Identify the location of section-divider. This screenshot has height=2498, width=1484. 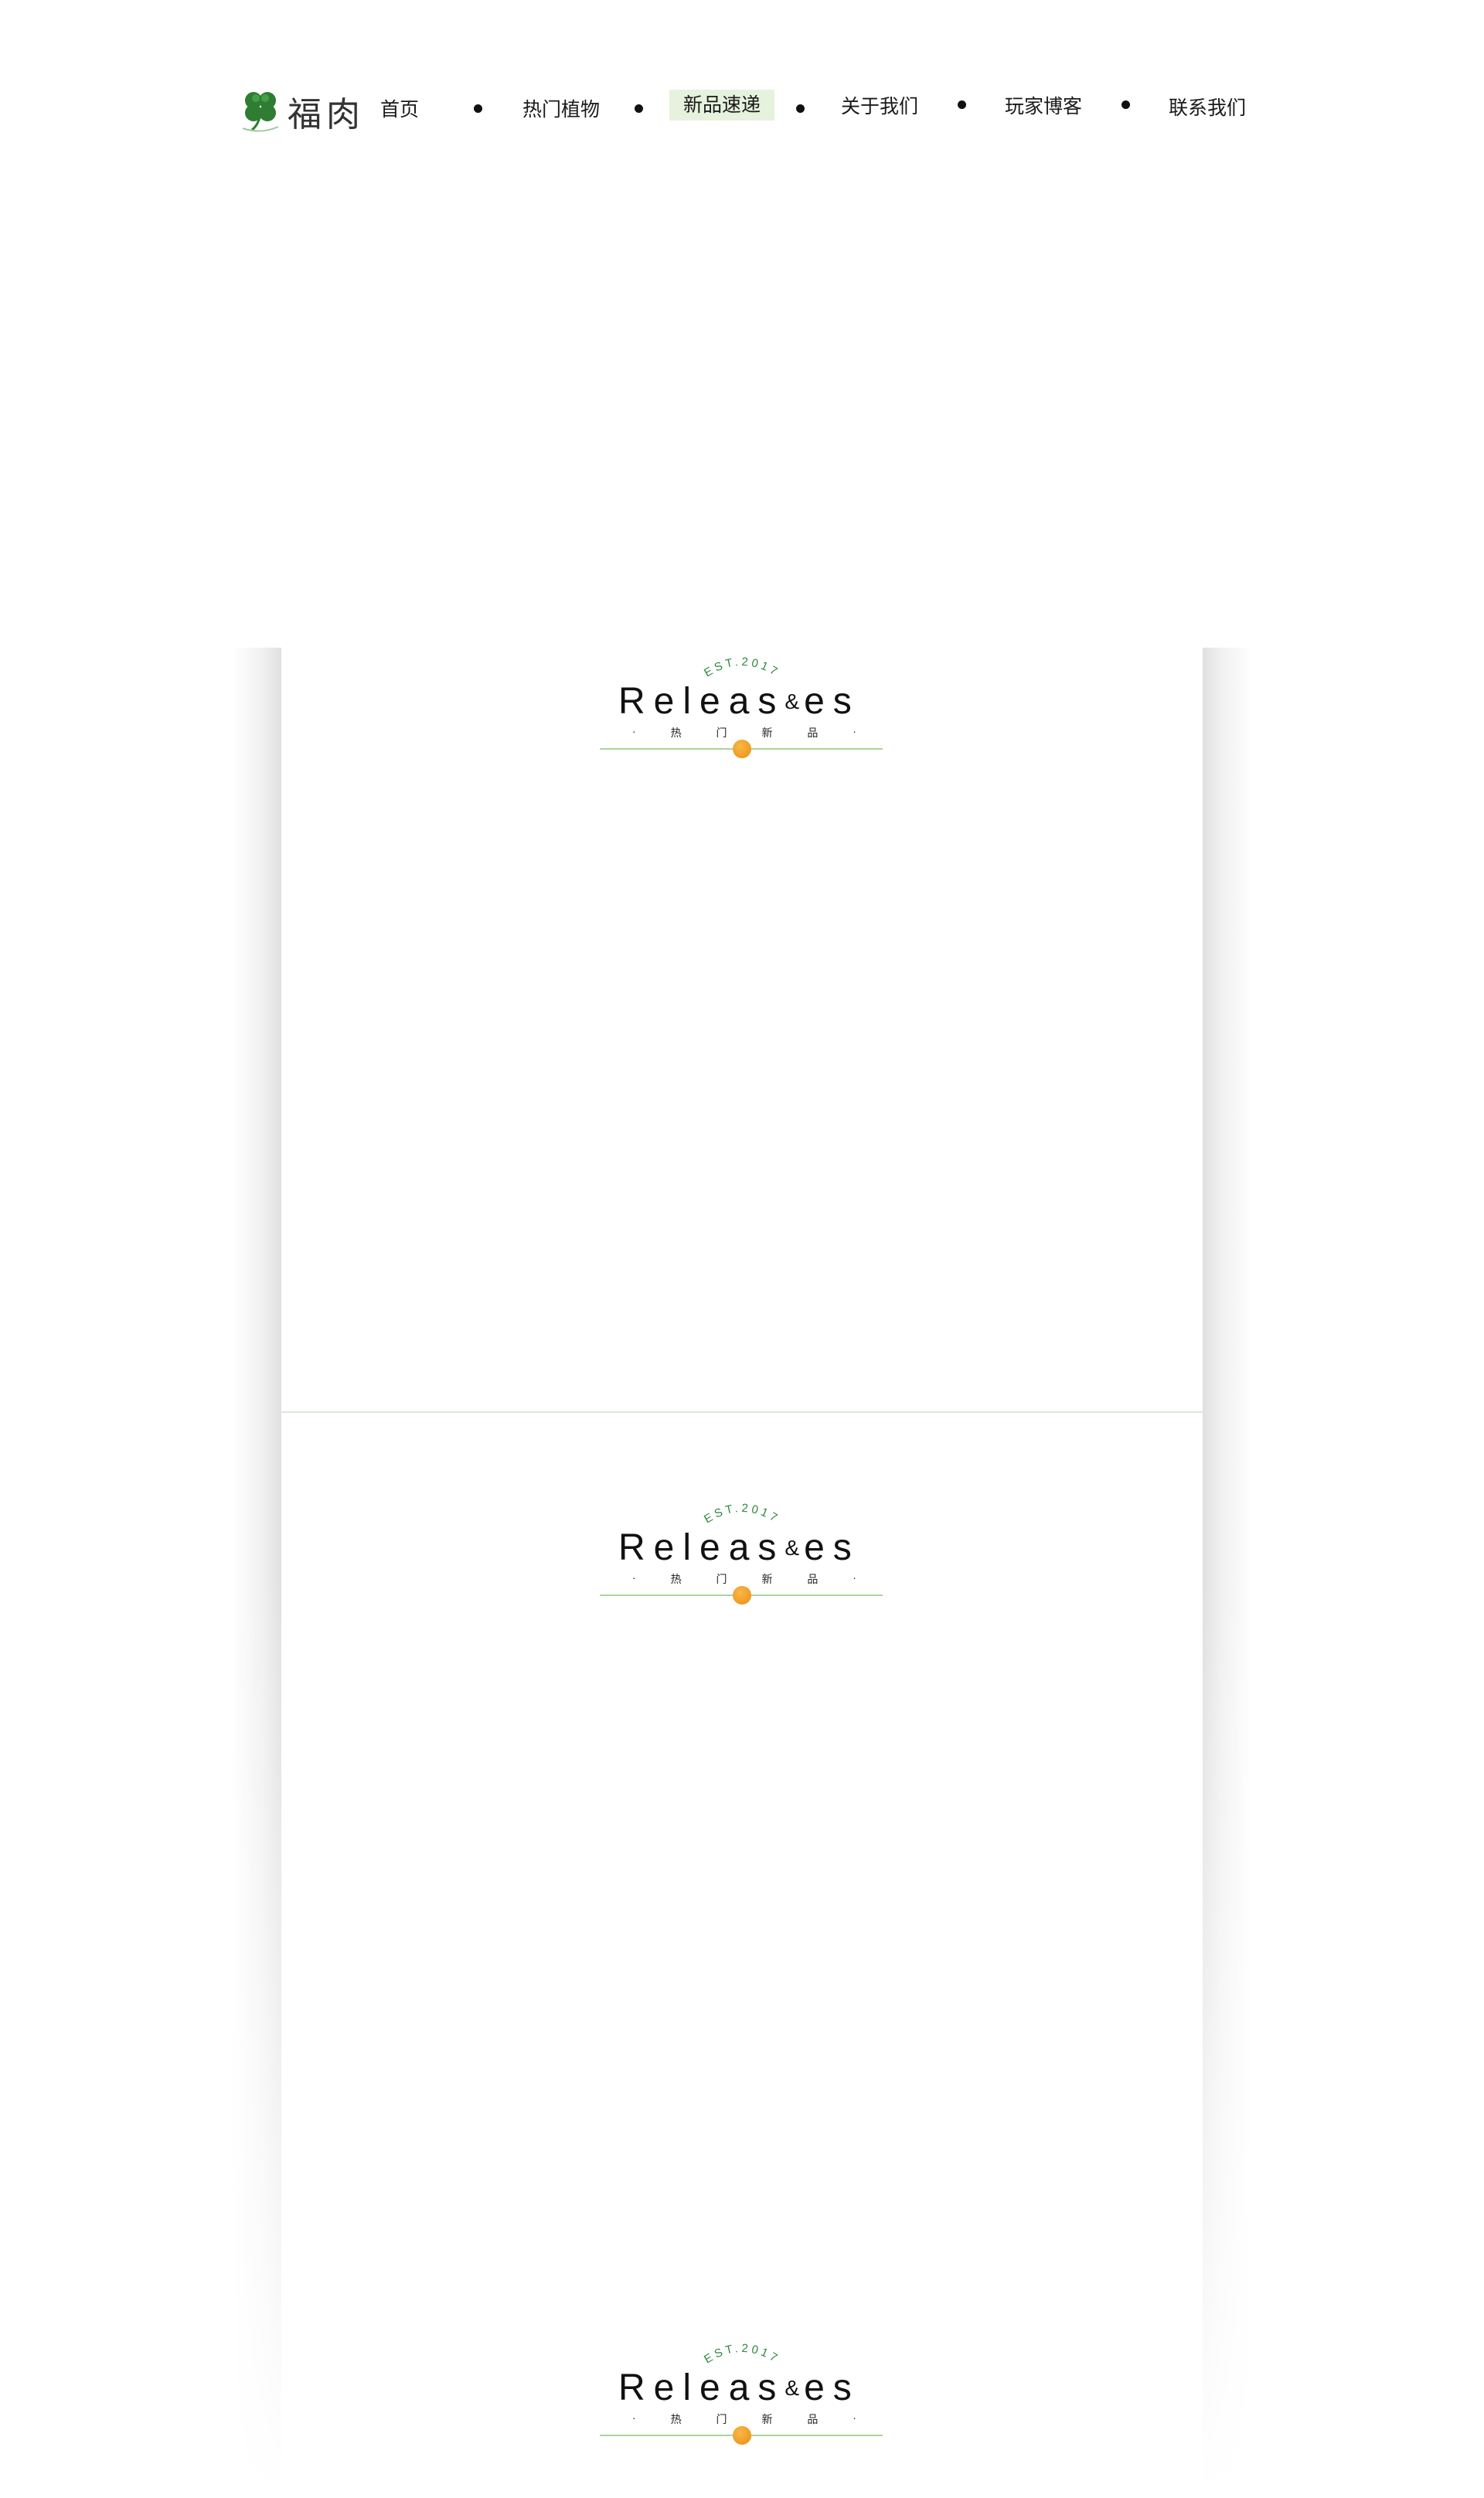
(742, 1412).